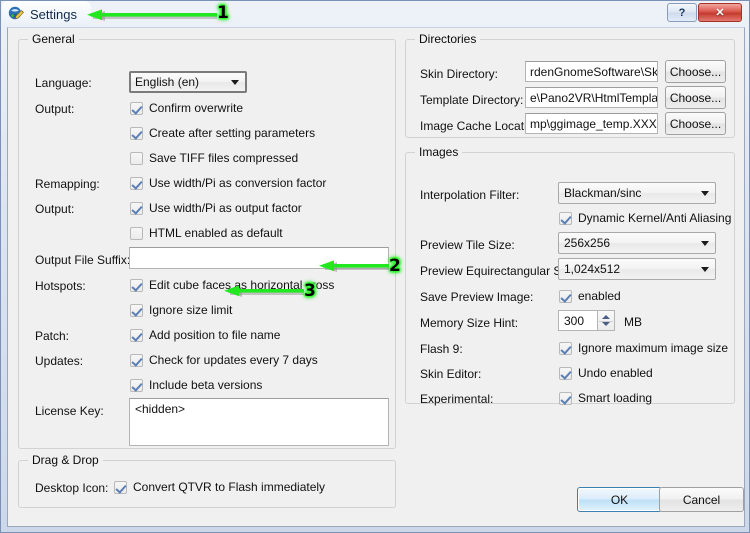 Image resolution: width=750 pixels, height=533 pixels. I want to click on group-directories-label: Directories, so click(448, 39).